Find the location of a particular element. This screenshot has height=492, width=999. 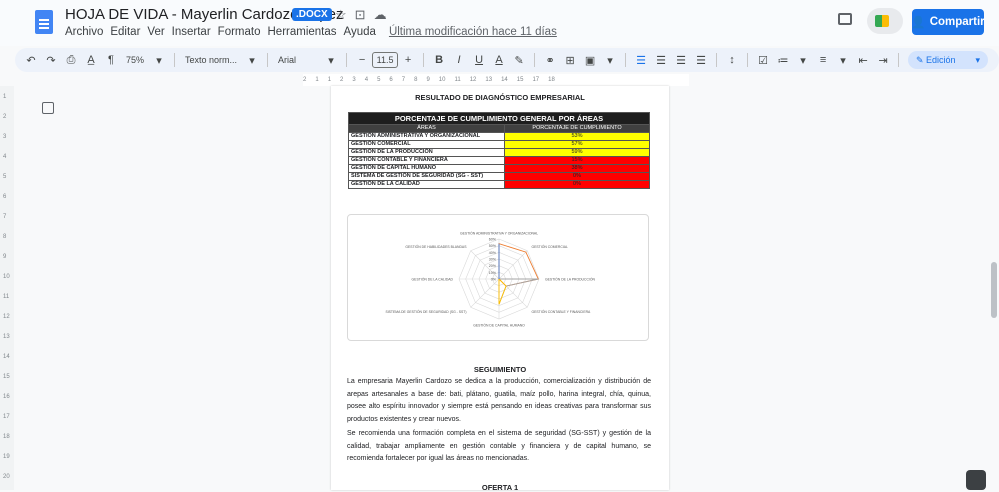

ruler-tick: 16 is located at coordinates (6, 397).